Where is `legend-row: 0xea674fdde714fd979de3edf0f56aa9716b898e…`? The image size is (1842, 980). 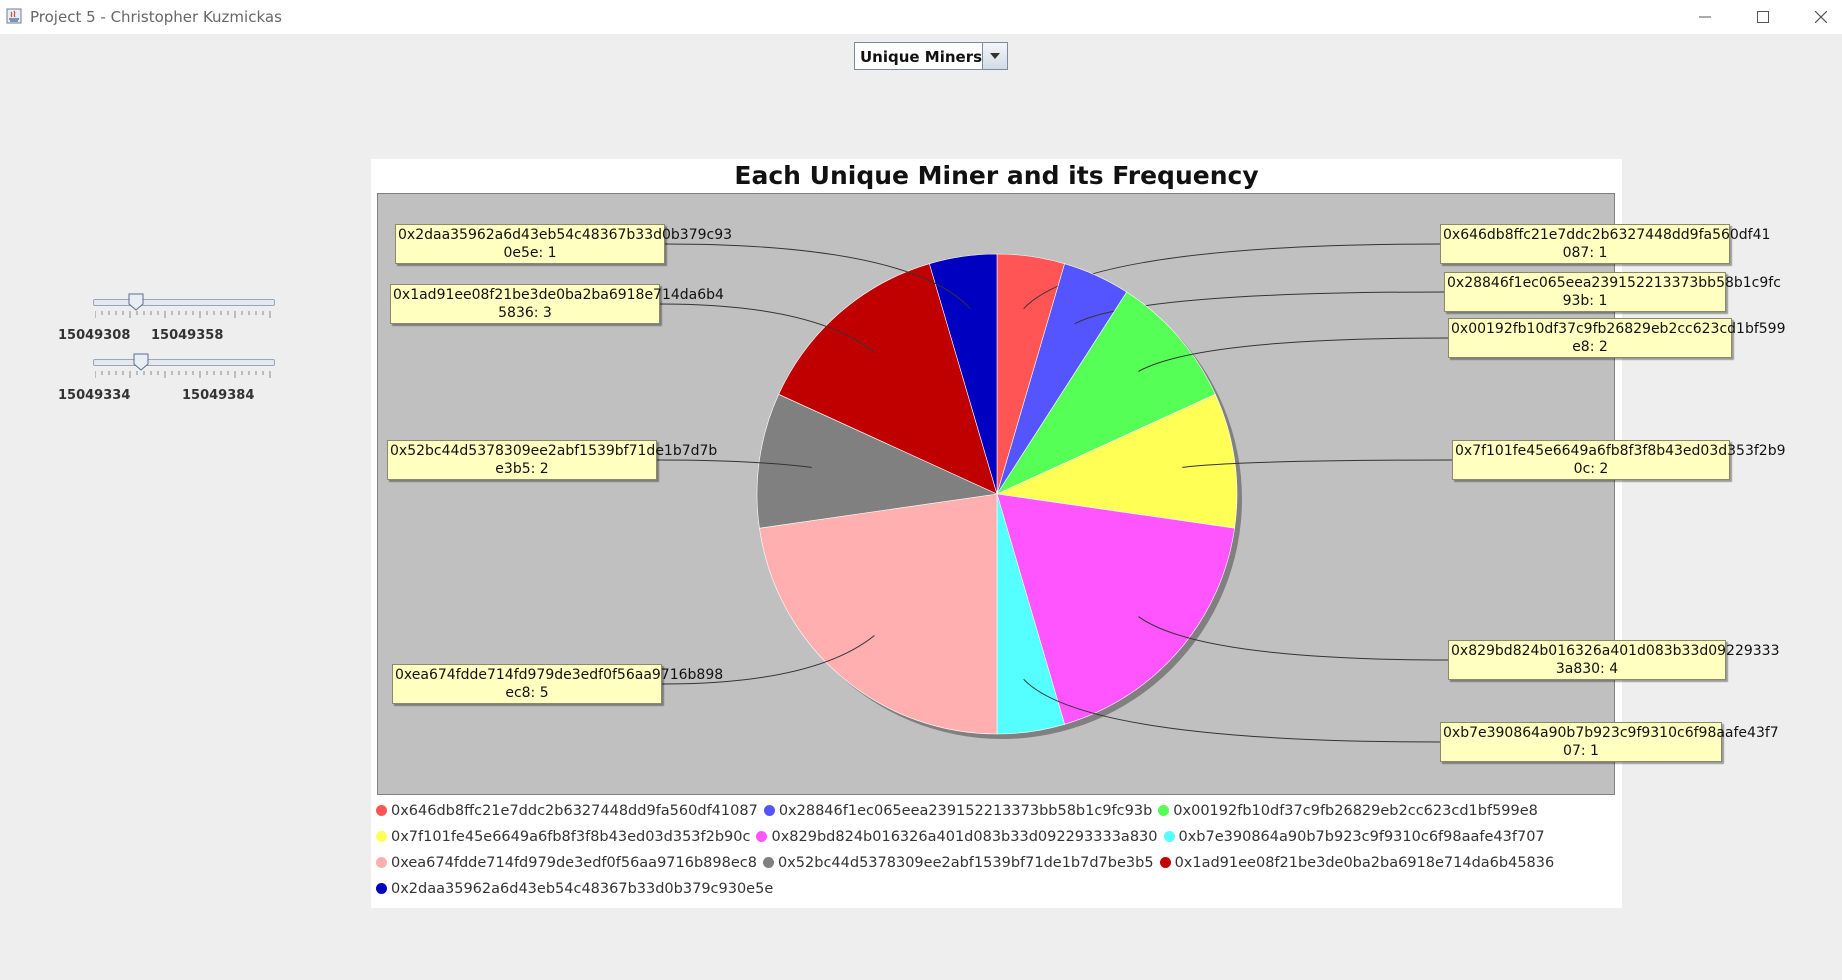 legend-row: 0xea674fdde714fd979de3edf0f56aa9716b898e… is located at coordinates (968, 866).